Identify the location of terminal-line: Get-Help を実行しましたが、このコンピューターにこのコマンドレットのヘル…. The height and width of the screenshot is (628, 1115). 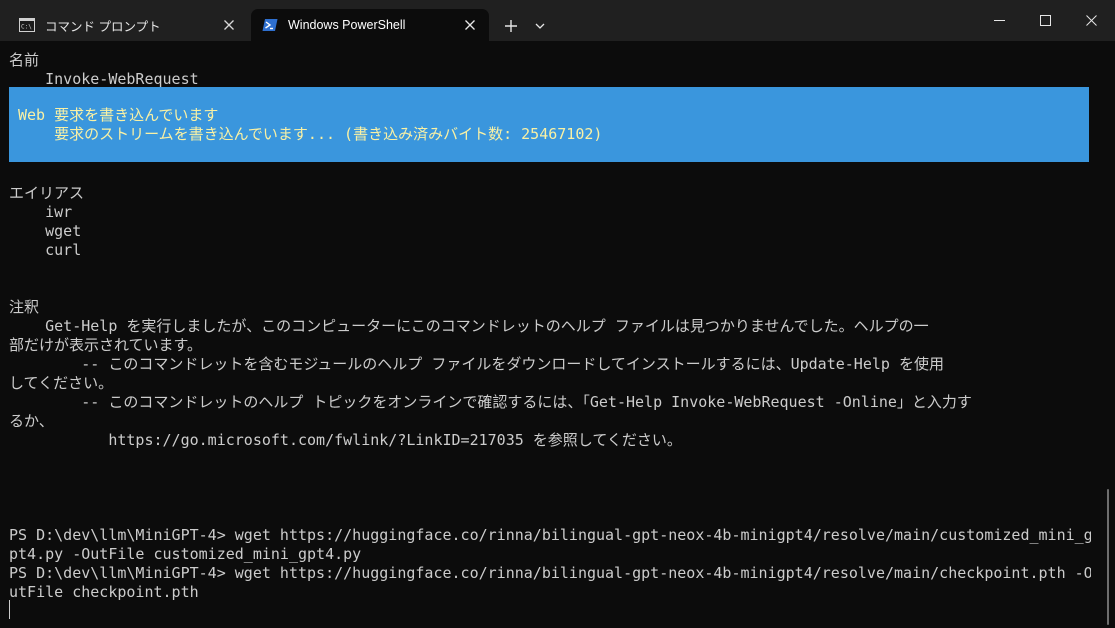
(469, 326).